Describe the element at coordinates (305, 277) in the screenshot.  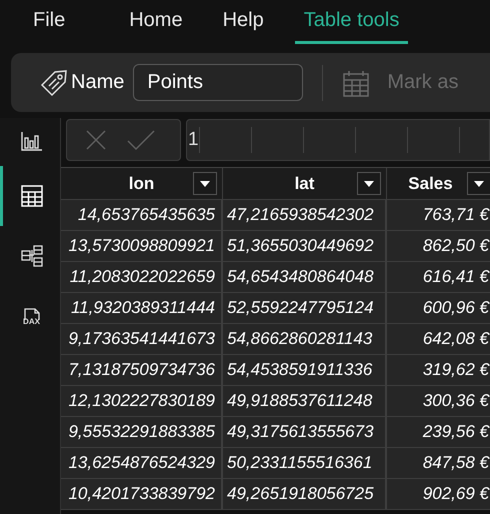
I see `table-cell: 54,6543480864048` at that location.